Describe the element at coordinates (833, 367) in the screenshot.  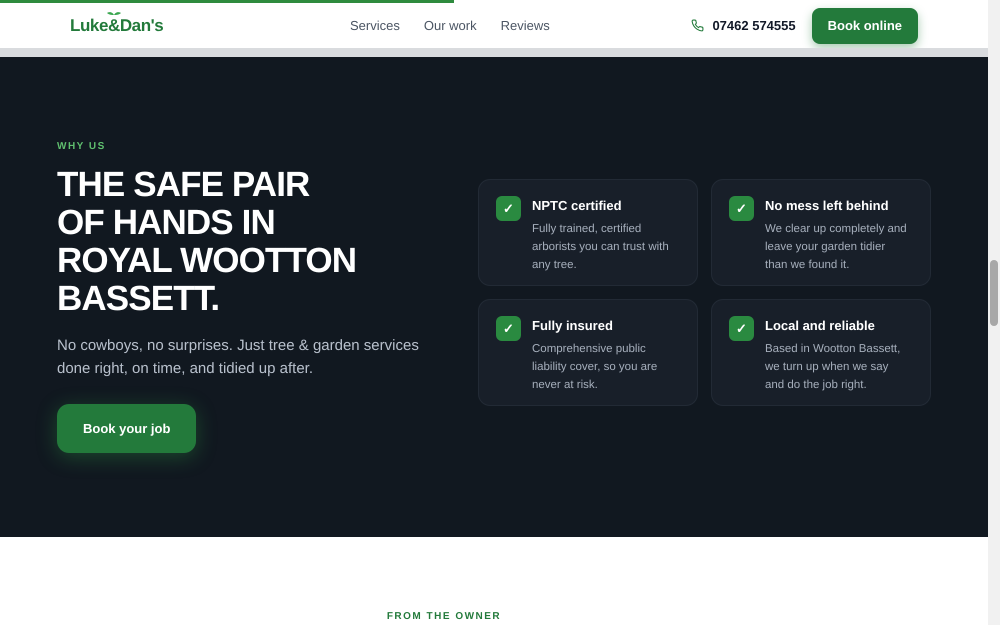
I see `feature-text: Based in Wootton Bassett, we turn up when we say and do the job right.` at that location.